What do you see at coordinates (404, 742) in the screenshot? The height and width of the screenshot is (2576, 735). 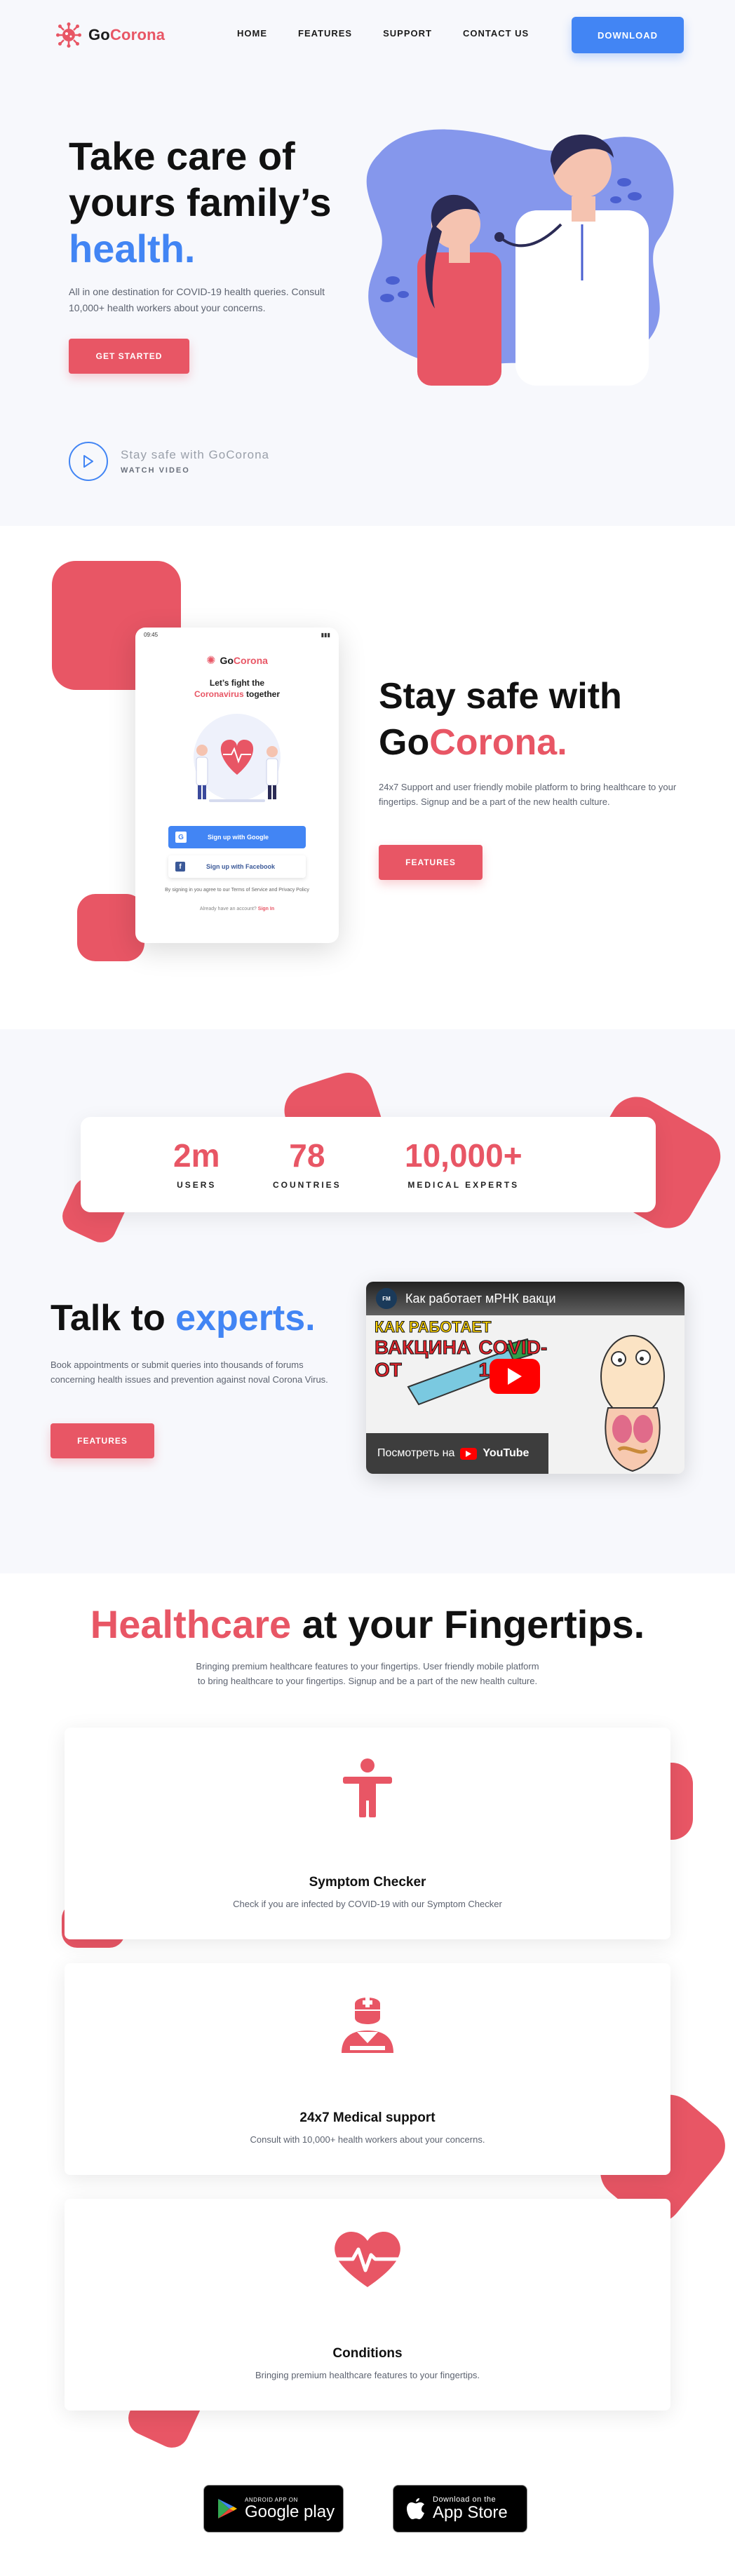 I see `stay-safe-title-go: Go` at bounding box center [404, 742].